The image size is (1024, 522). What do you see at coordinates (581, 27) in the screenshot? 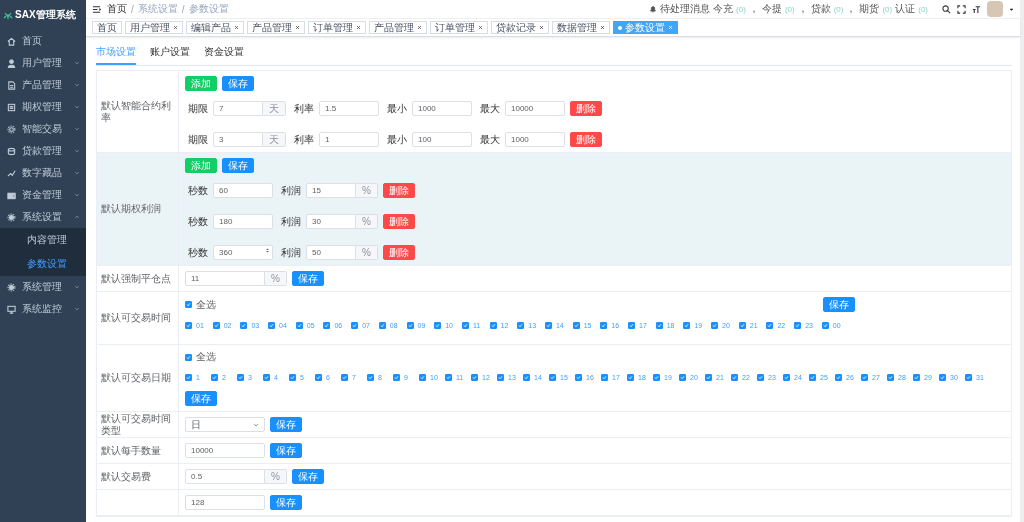
I see `tab-tag: 数据管理` at bounding box center [581, 27].